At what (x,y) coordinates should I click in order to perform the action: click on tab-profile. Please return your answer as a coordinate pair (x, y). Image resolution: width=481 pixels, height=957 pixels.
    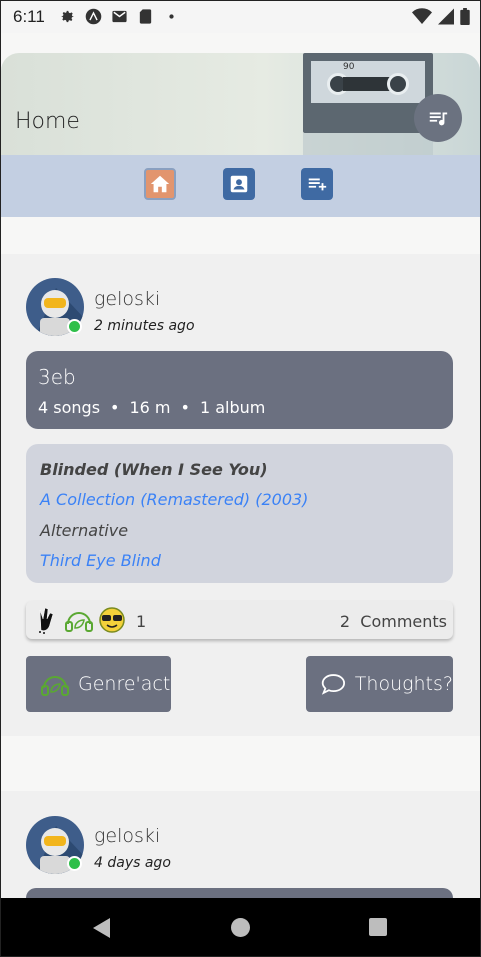
    Looking at the image, I should click on (239, 184).